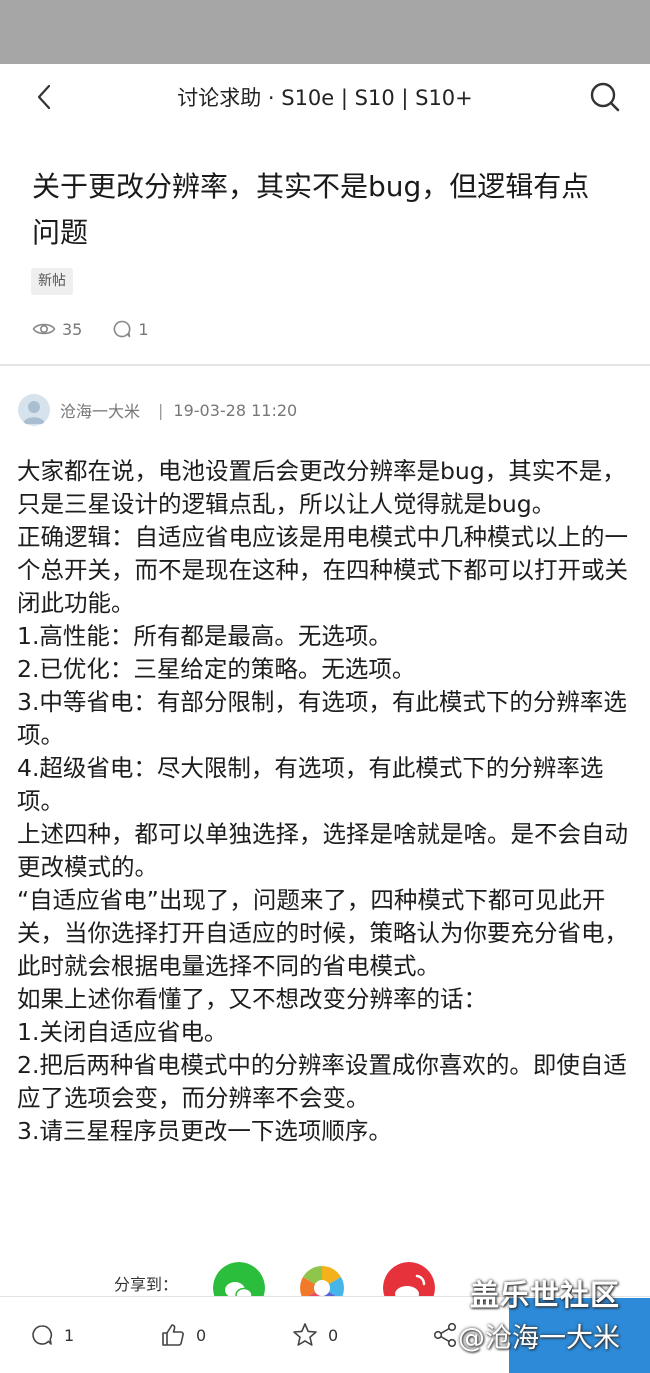 The width and height of the screenshot is (650, 1373). I want to click on back-button, so click(45, 97).